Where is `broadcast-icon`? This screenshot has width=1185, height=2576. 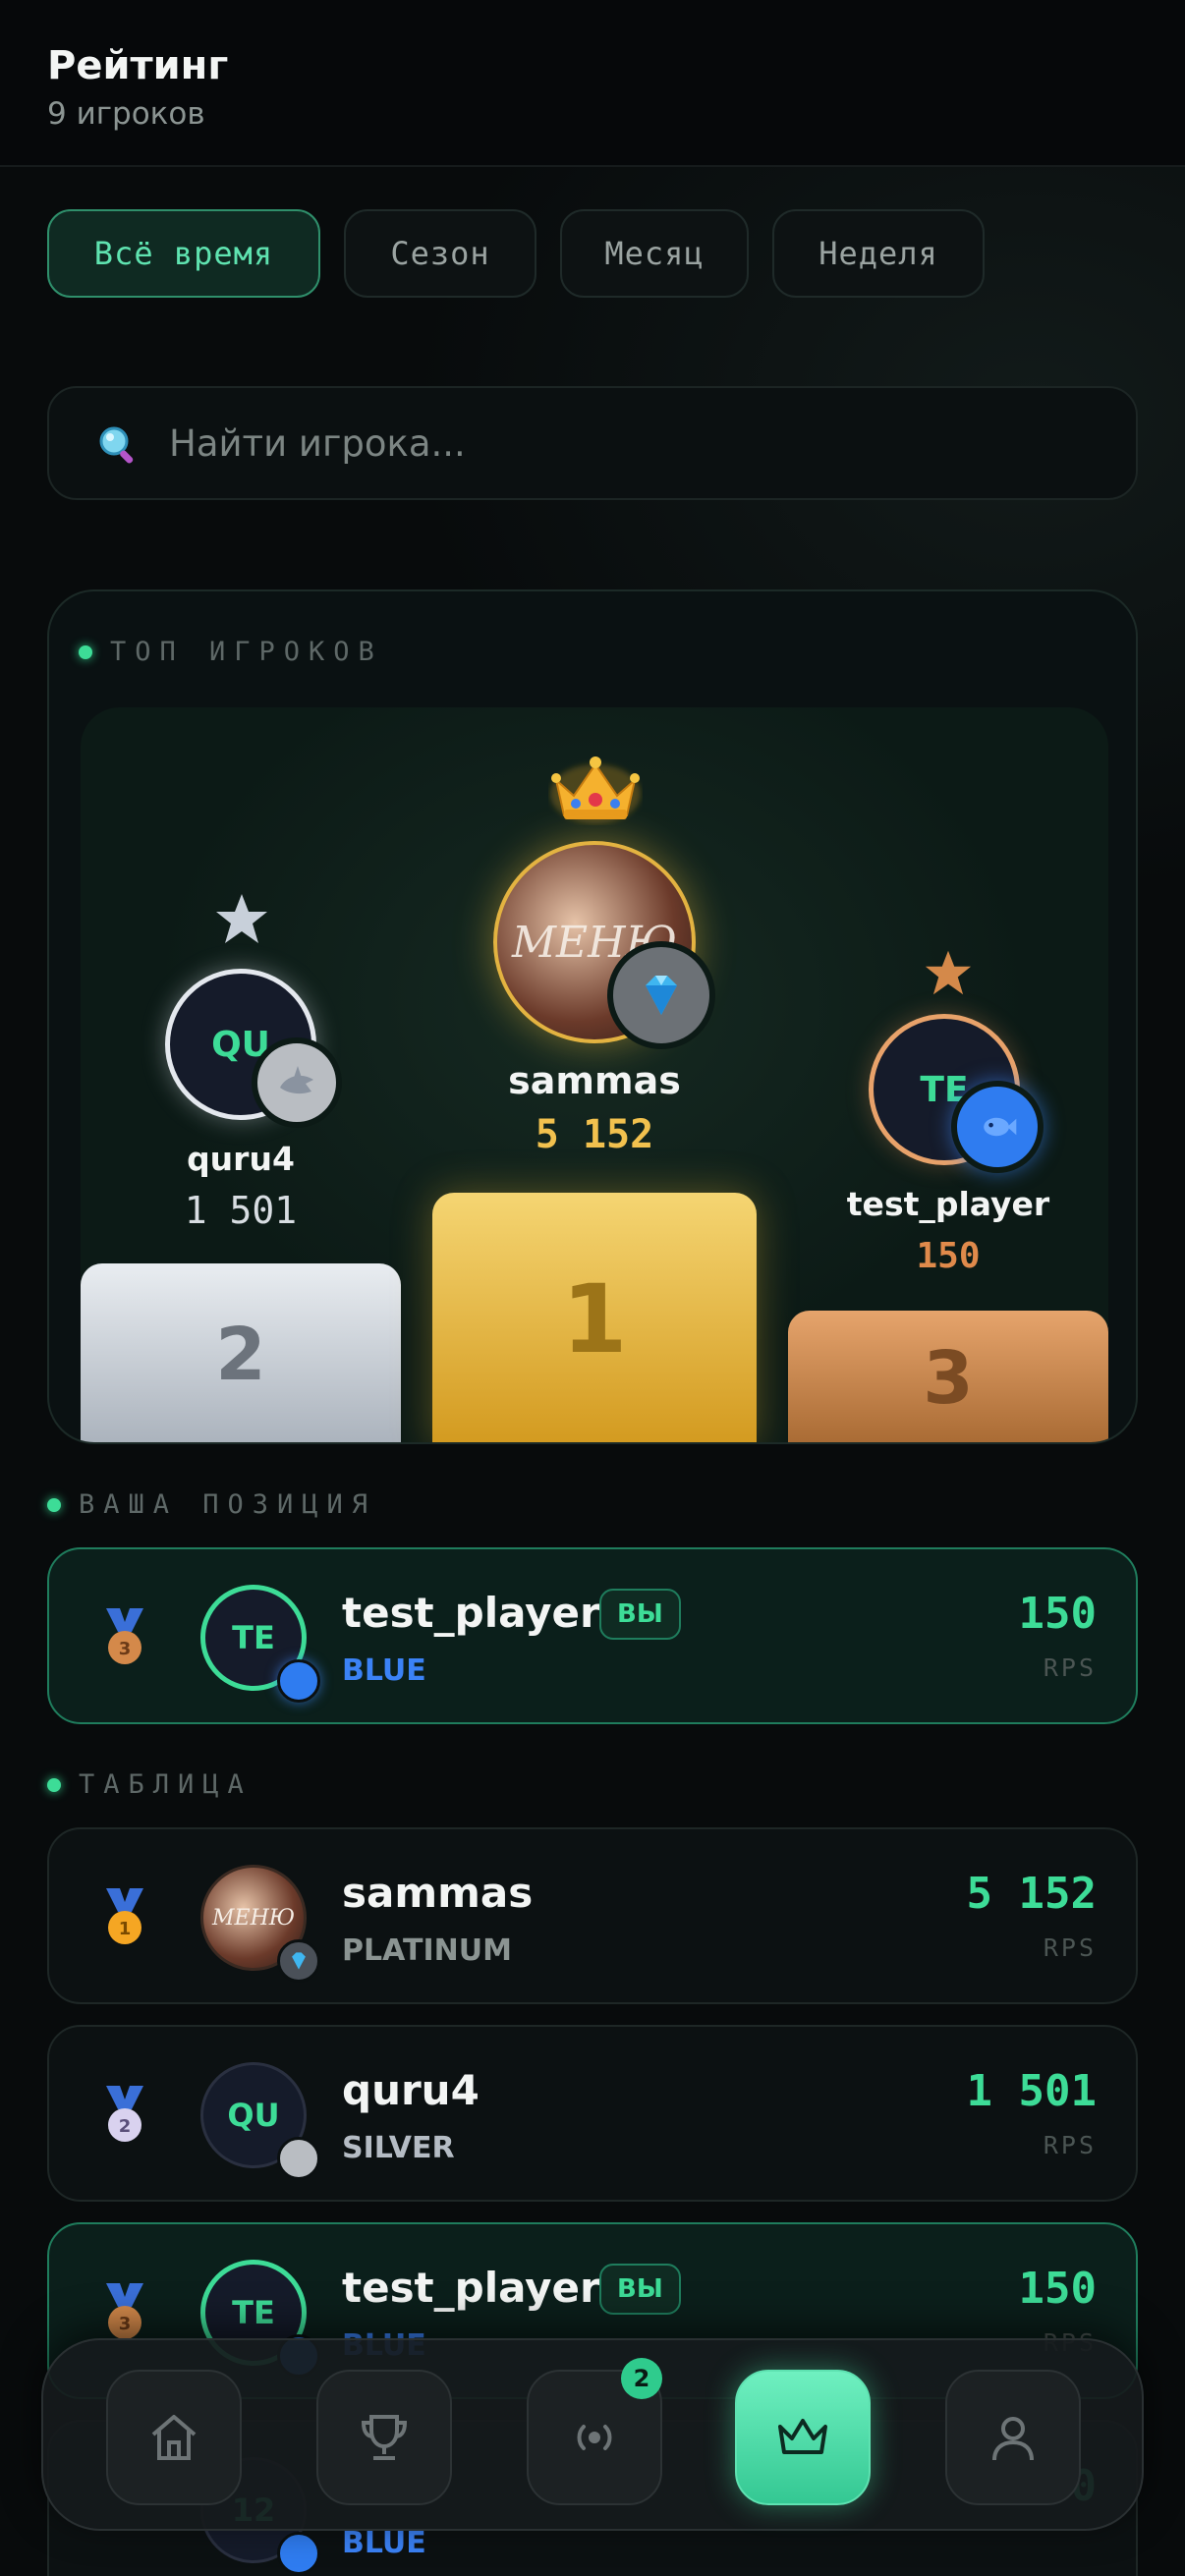
broadcast-icon is located at coordinates (594, 2437).